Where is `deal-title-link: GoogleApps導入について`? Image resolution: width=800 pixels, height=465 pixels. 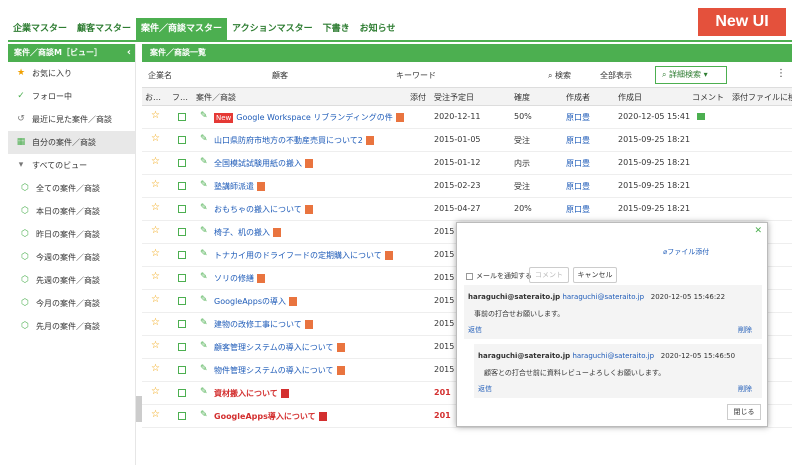 deal-title-link: GoogleApps導入について is located at coordinates (270, 416).